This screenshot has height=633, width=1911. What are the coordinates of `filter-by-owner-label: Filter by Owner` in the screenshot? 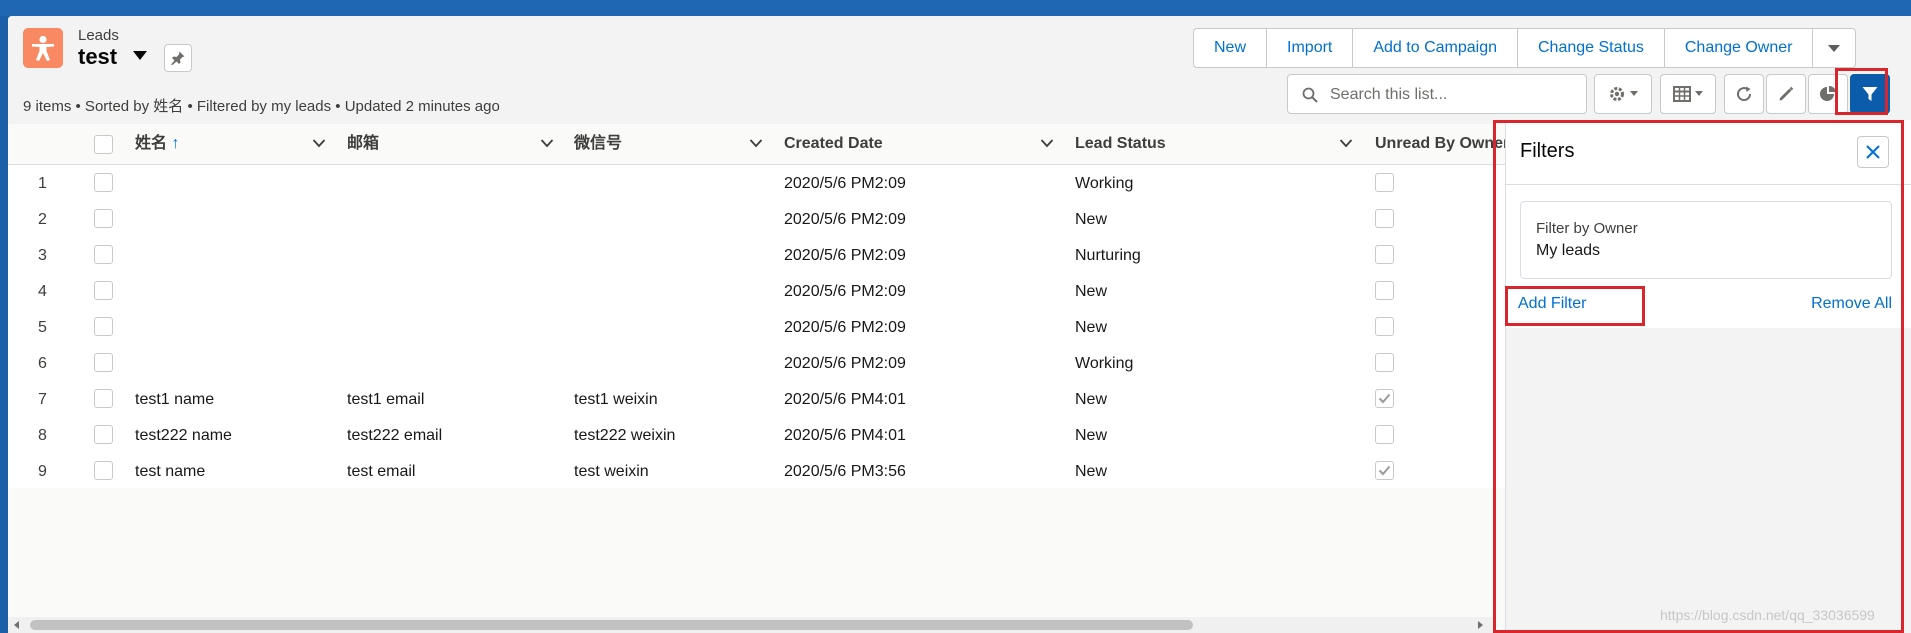 It's located at (1587, 228).